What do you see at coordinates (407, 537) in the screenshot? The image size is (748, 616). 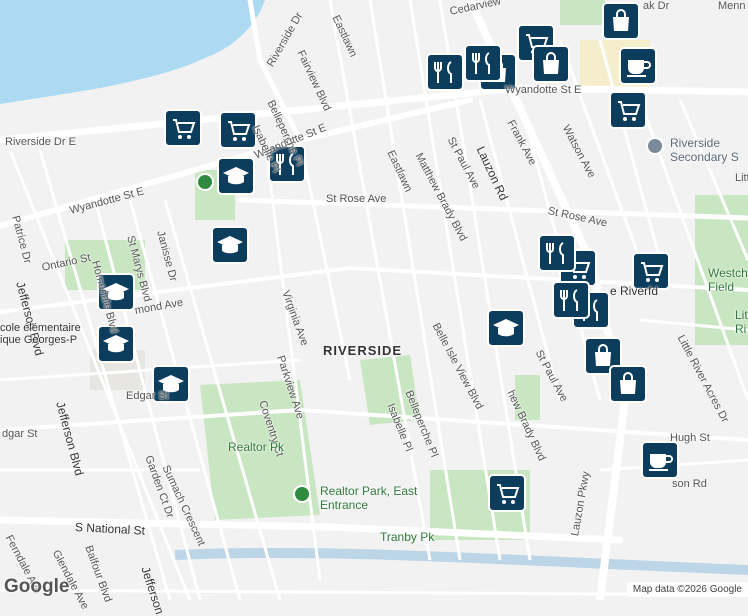 I see `park-label: Tranby Pk` at bounding box center [407, 537].